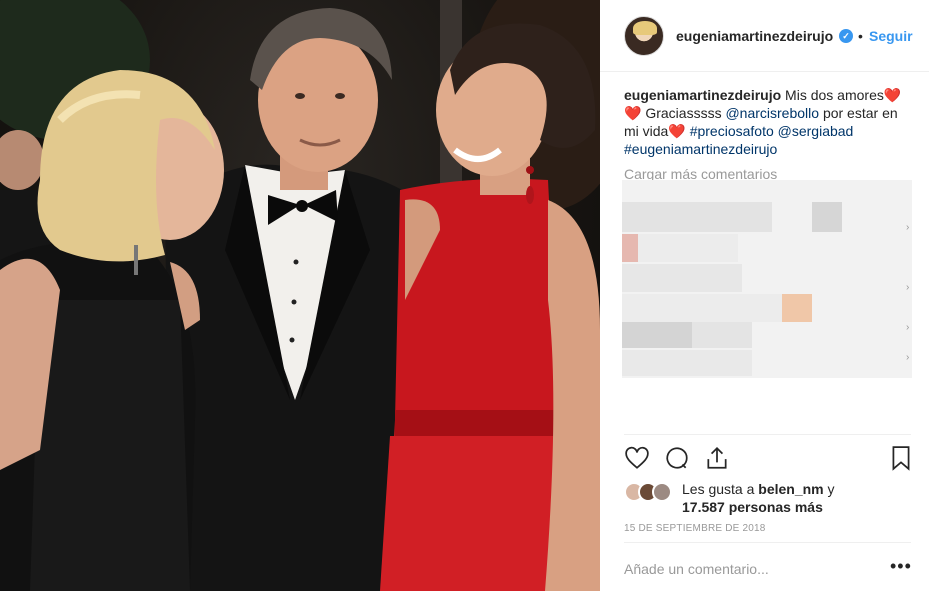  What do you see at coordinates (752, 507) in the screenshot?
I see `likes-count-link: 17.587 personas más` at bounding box center [752, 507].